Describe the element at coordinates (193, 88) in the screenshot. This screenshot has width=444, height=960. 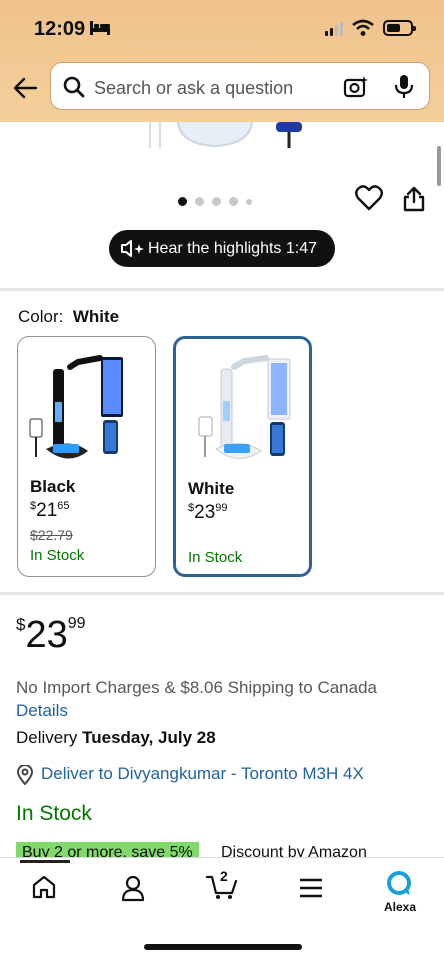
I see `search-input: Search or ask a question` at that location.